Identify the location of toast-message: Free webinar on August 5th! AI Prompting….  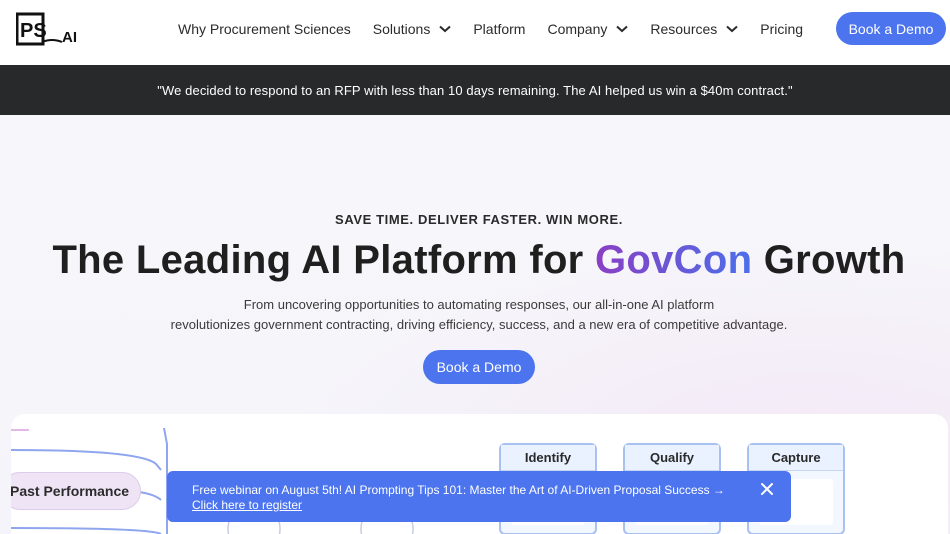
(458, 490).